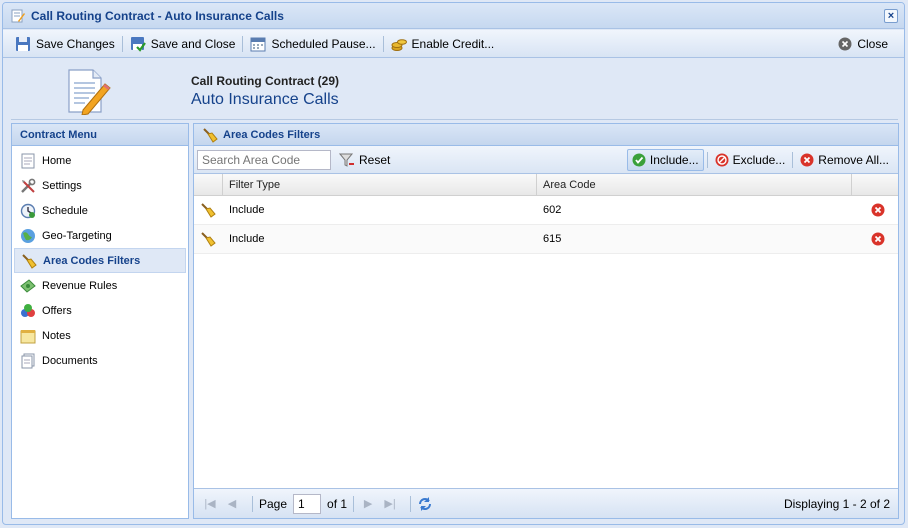  What do you see at coordinates (28, 336) in the screenshot?
I see `note-icon` at bounding box center [28, 336].